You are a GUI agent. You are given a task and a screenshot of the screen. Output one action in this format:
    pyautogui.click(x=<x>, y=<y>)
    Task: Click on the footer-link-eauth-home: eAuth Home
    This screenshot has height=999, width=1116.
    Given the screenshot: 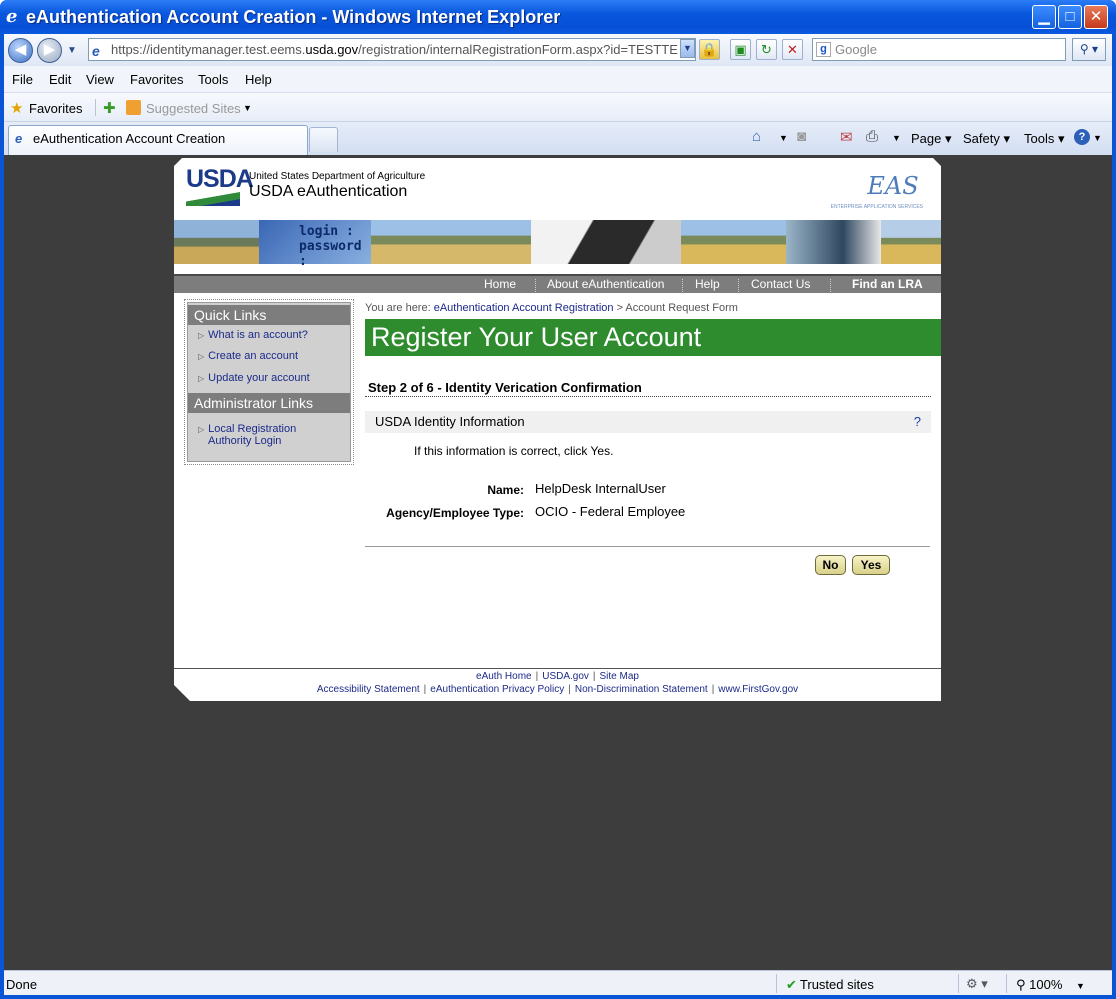 What is the action you would take?
    pyautogui.click(x=504, y=676)
    